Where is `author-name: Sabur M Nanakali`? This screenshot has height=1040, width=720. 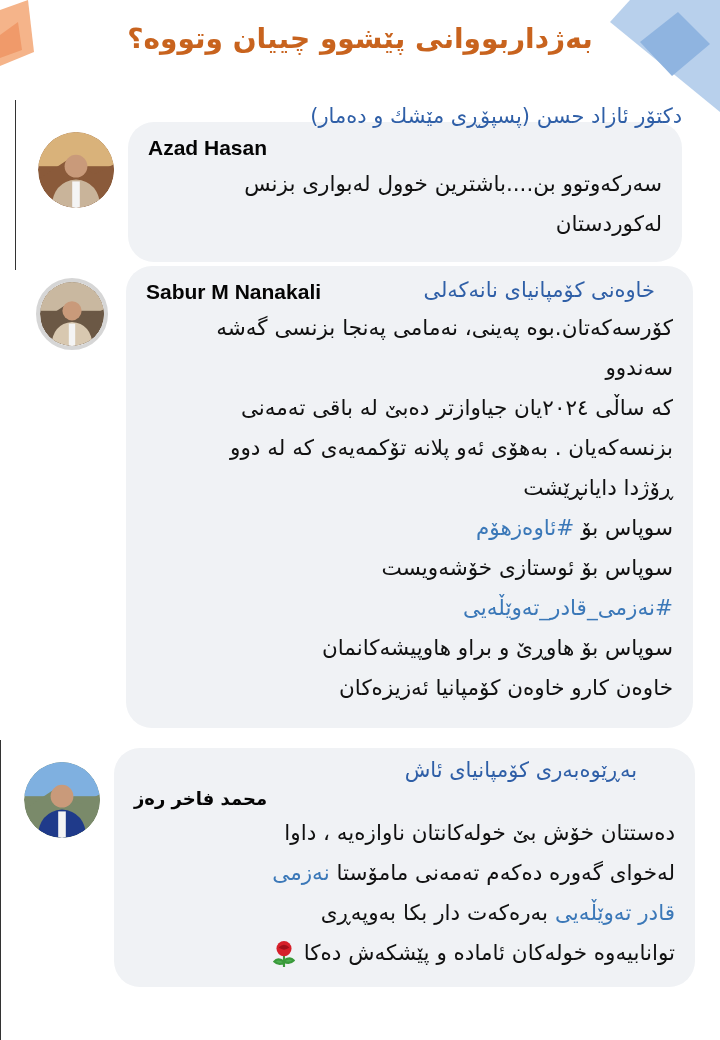 author-name: Sabur M Nanakali is located at coordinates (234, 292).